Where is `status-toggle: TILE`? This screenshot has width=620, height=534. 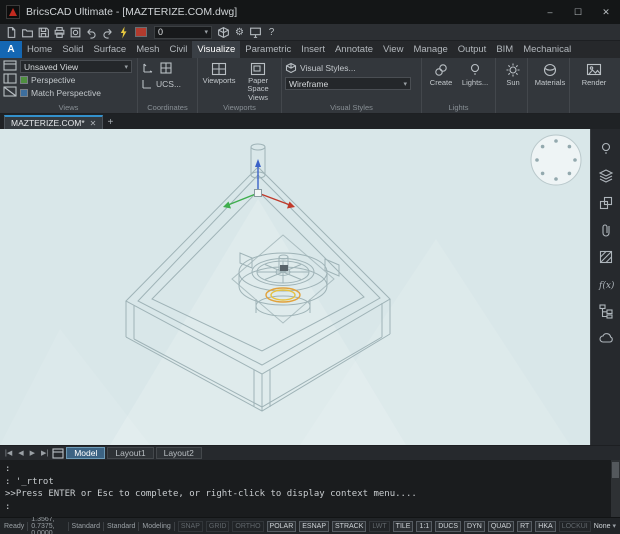 status-toggle: TILE is located at coordinates (403, 526).